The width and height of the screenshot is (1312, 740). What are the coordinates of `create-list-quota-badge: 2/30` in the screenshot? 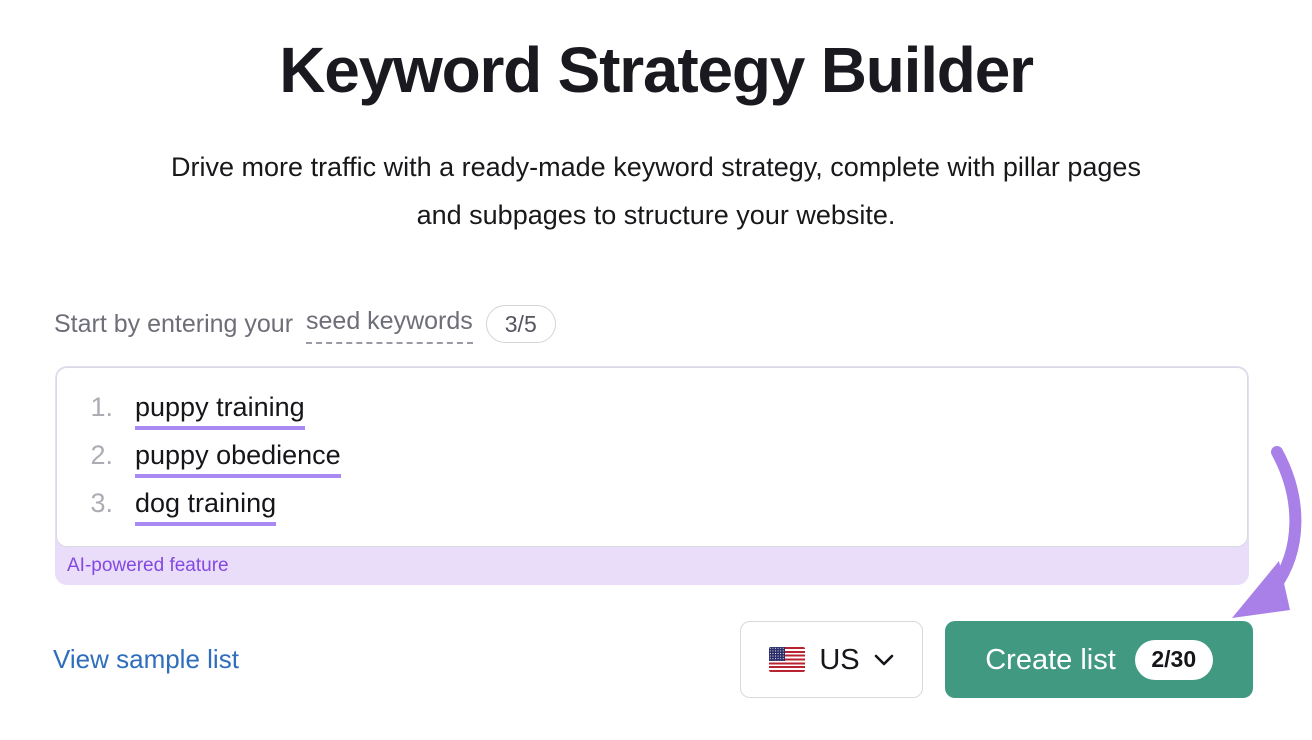 It's located at (1173, 659).